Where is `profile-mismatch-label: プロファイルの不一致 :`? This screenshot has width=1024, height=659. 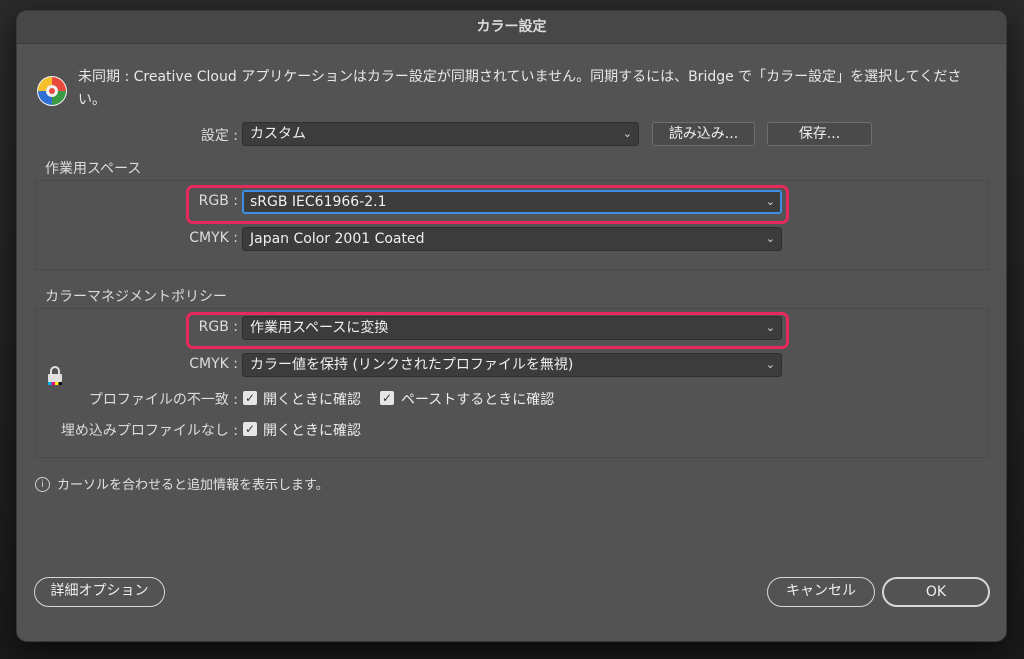 profile-mismatch-label: プロファイルの不一致 : is located at coordinates (163, 400).